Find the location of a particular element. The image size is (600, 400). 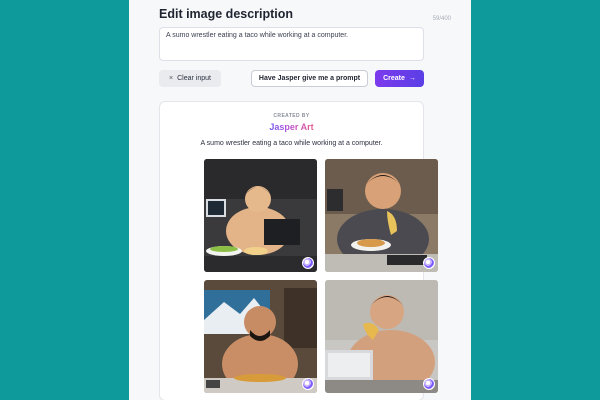

brand-logo: Jasper Art is located at coordinates (291, 127).